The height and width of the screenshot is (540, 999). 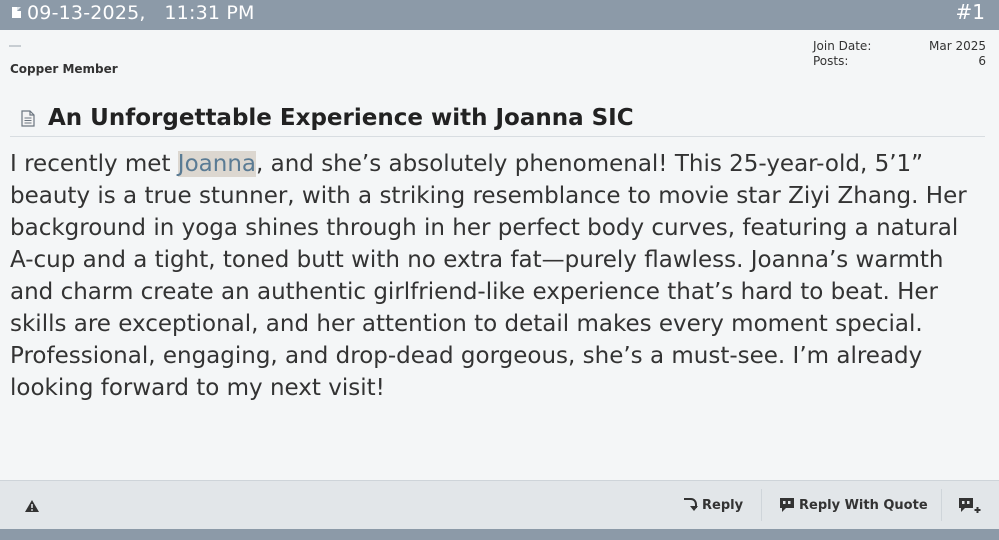 What do you see at coordinates (831, 61) in the screenshot?
I see `posts-label: Posts:` at bounding box center [831, 61].